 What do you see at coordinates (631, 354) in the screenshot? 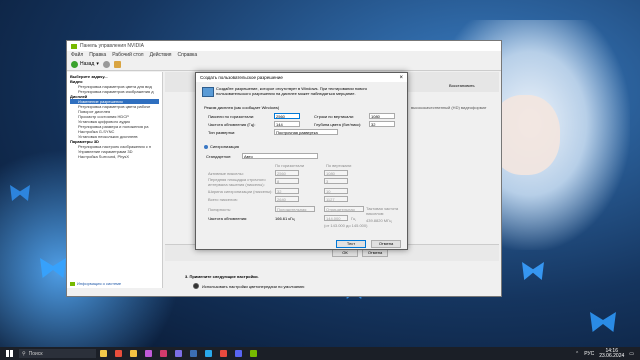
I see `notifications-icon: ▭` at bounding box center [631, 354].